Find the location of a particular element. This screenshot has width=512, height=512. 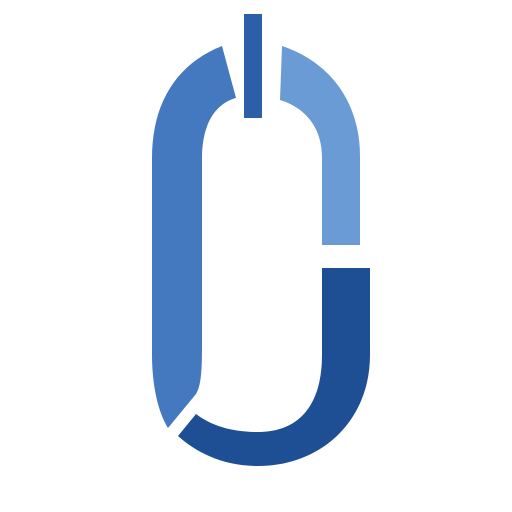

logo-center-bar is located at coordinates (253, 66).